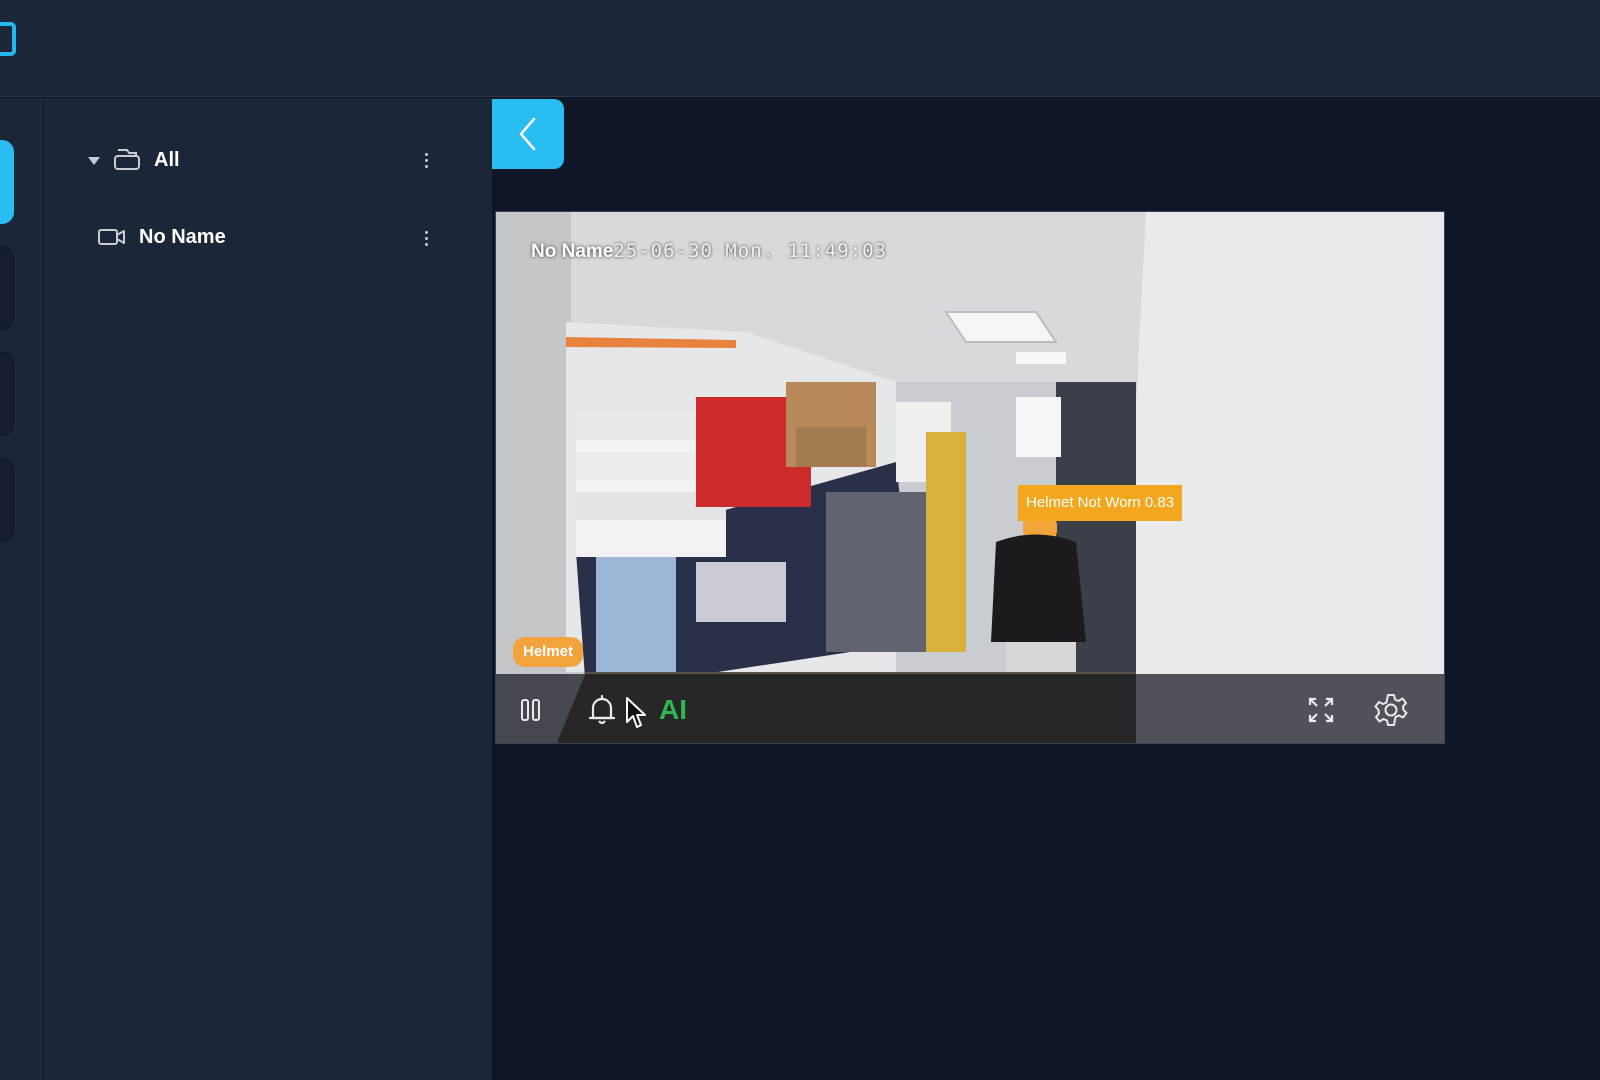  I want to click on ai-toggle-button: AI, so click(673, 710).